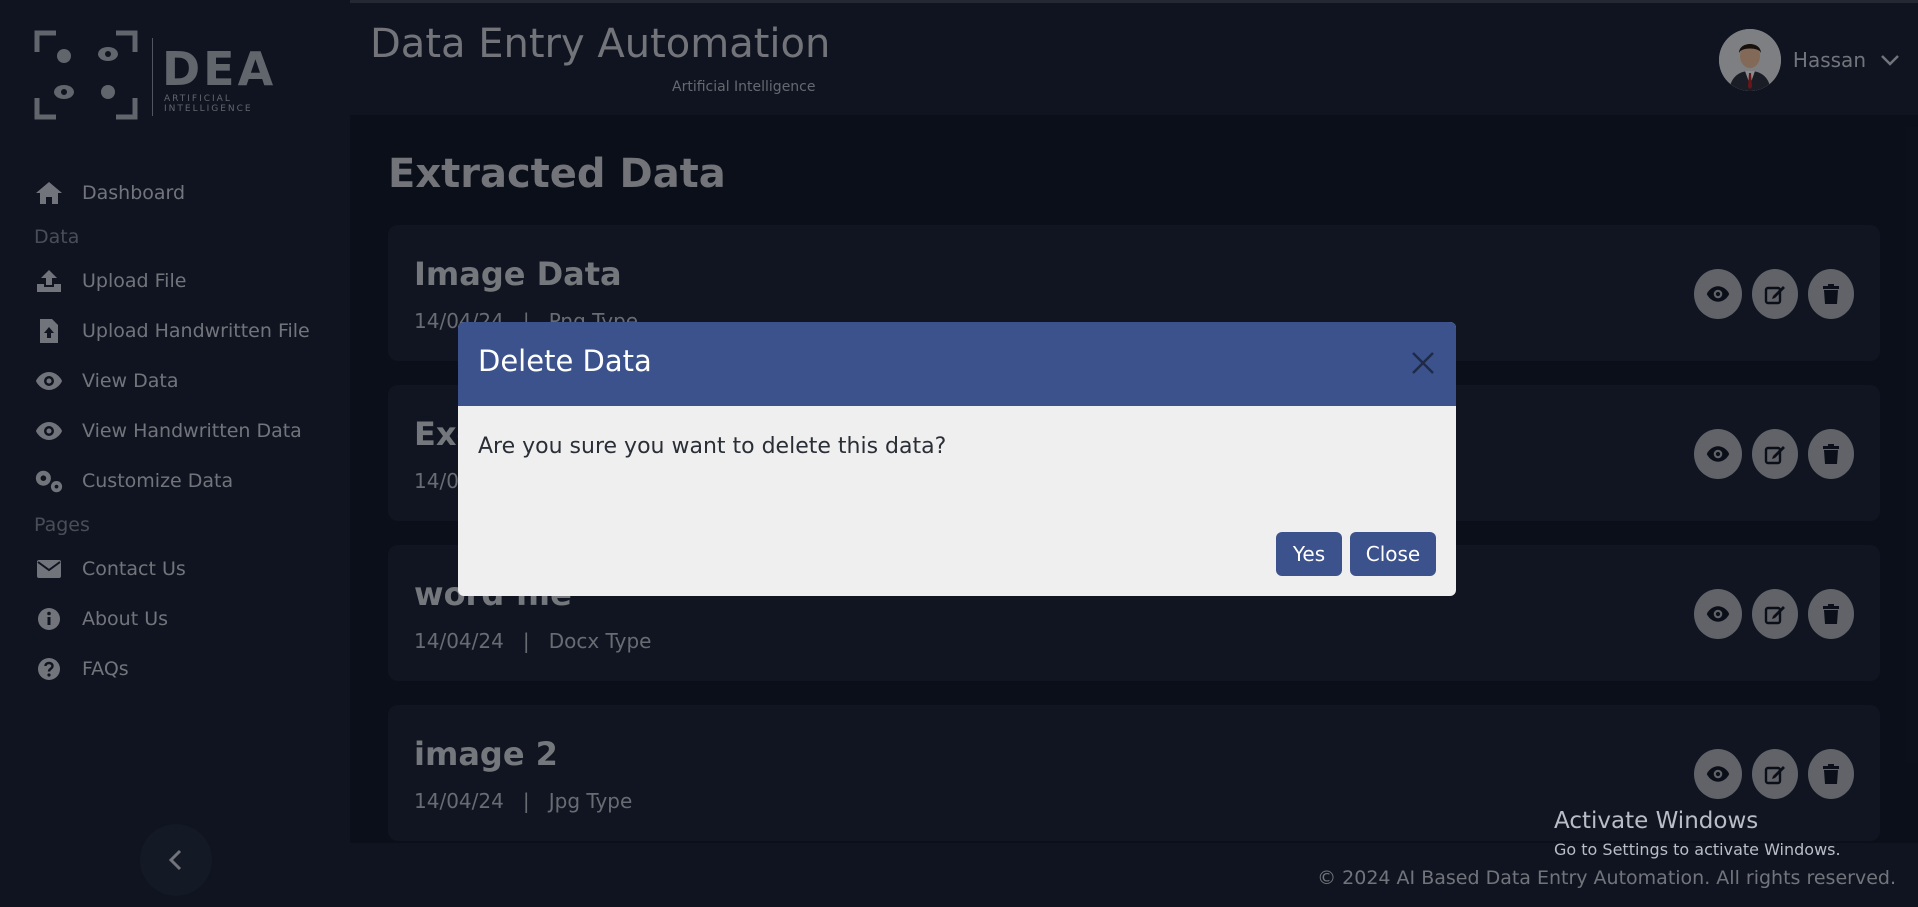 The image size is (1918, 907). I want to click on watermark-subtitle: Go to Settings to activate Windows., so click(1697, 849).